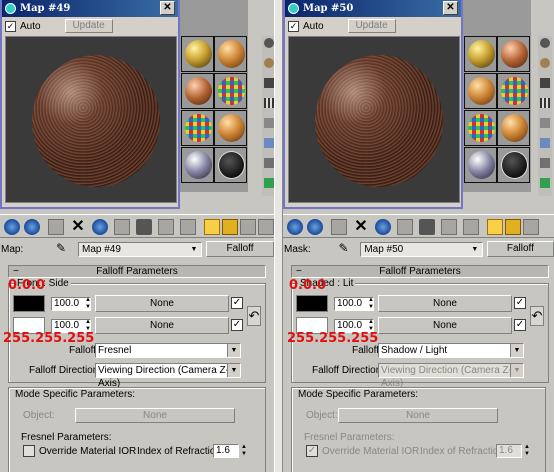  What do you see at coordinates (373, 8) in the screenshot?
I see `window-titlebar: Map #50 ✕` at bounding box center [373, 8].